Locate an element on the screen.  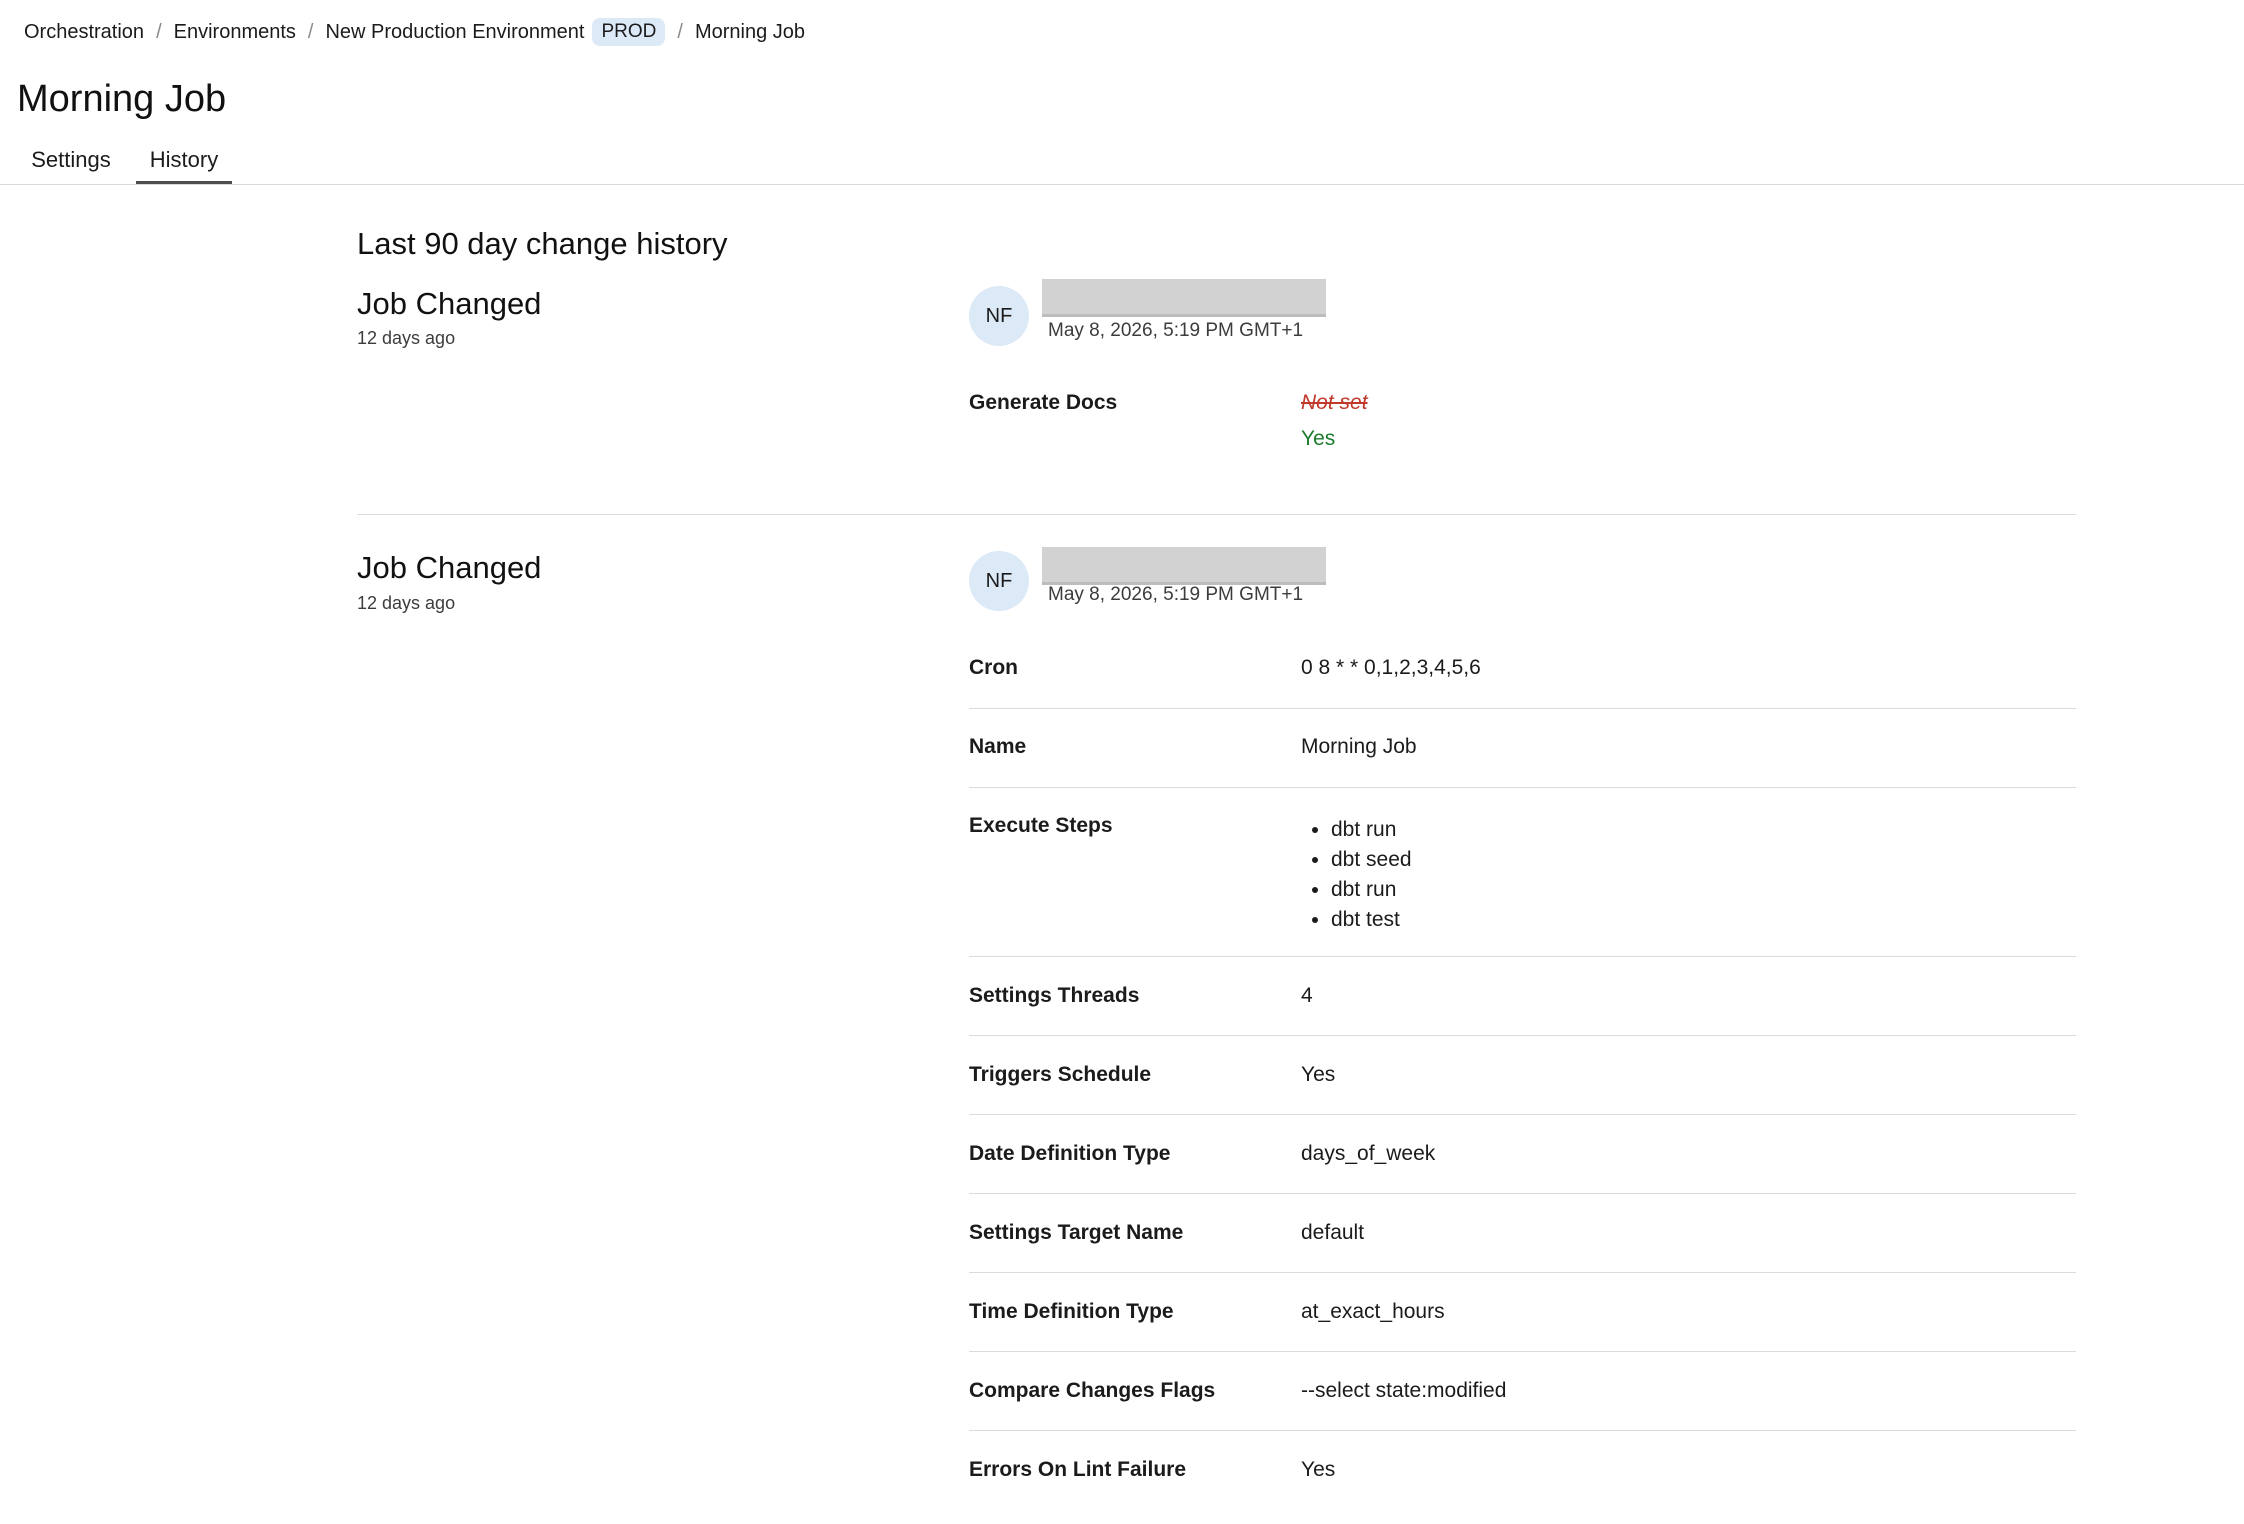
field-label-settings-threads: Settings Threads is located at coordinates (1054, 995).